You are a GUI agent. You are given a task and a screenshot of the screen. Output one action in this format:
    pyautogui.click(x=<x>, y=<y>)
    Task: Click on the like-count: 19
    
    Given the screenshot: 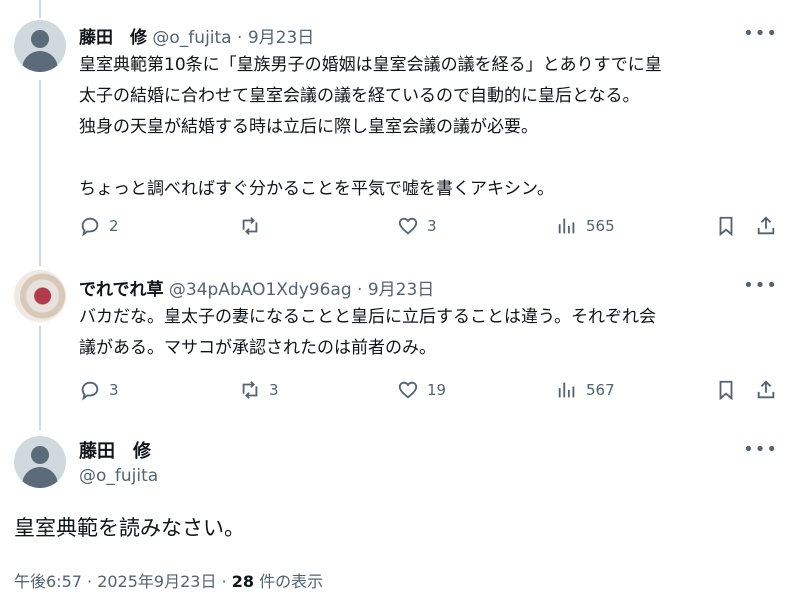 What is the action you would take?
    pyautogui.click(x=437, y=390)
    